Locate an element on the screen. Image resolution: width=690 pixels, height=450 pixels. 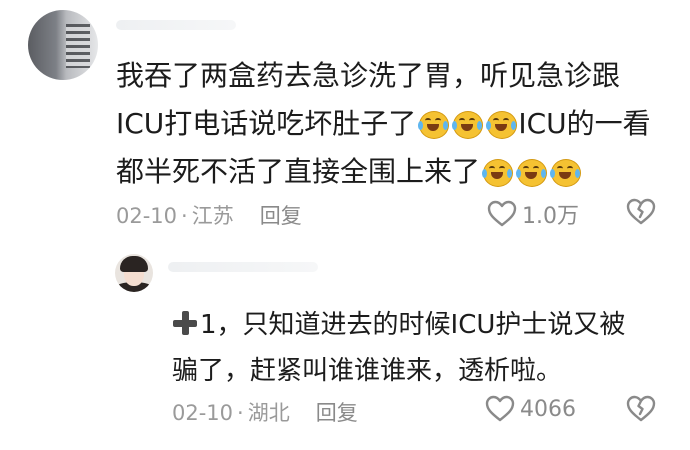
like-count: 1.0万 is located at coordinates (550, 216).